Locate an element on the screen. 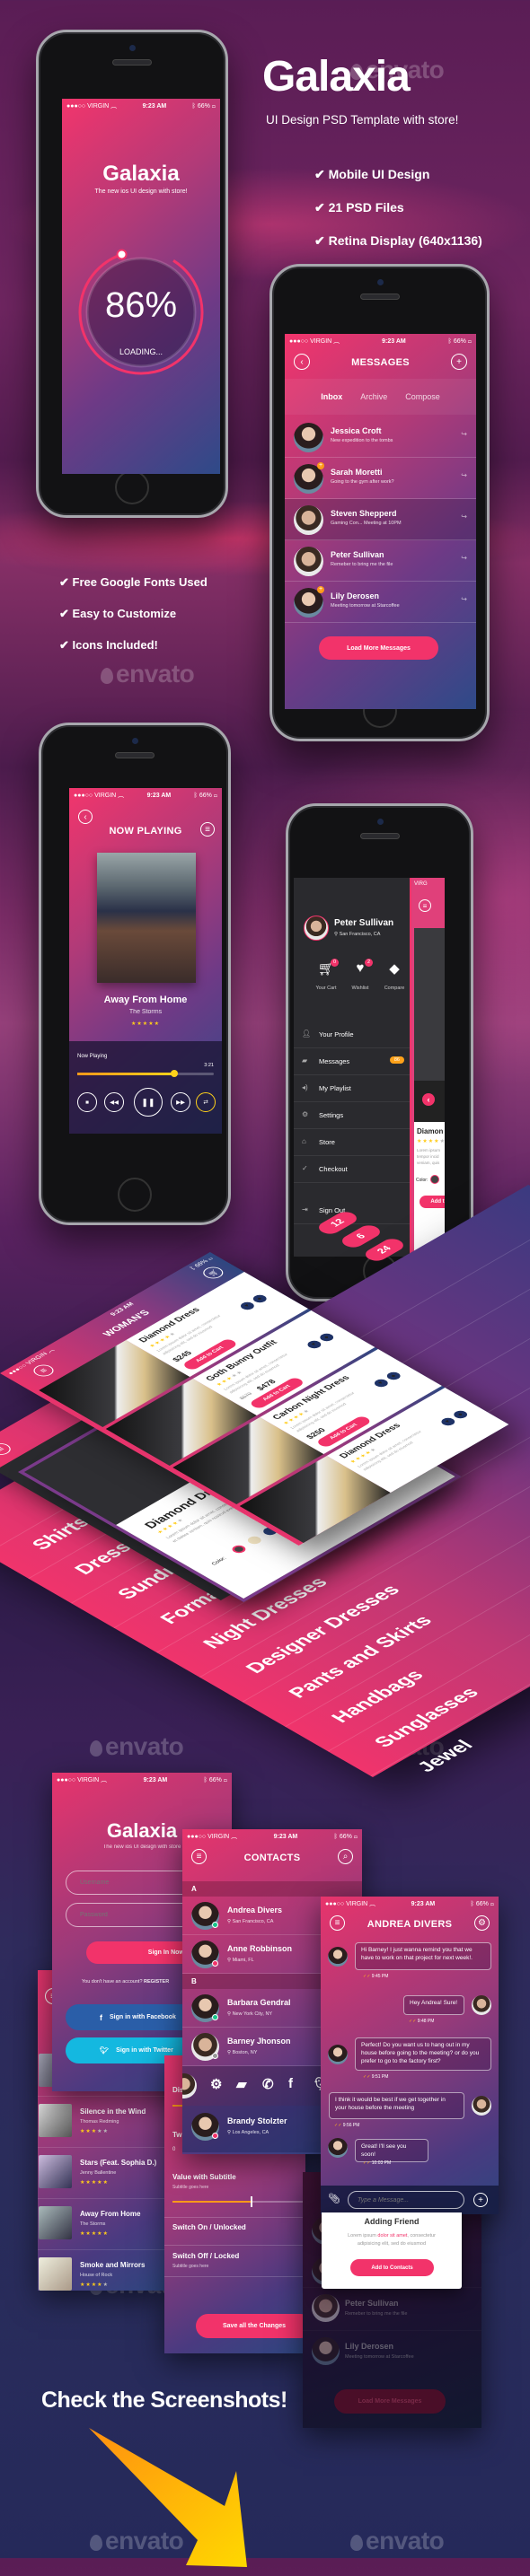 The height and width of the screenshot is (2576, 530). phone-icon: ✆ is located at coordinates (268, 2084).